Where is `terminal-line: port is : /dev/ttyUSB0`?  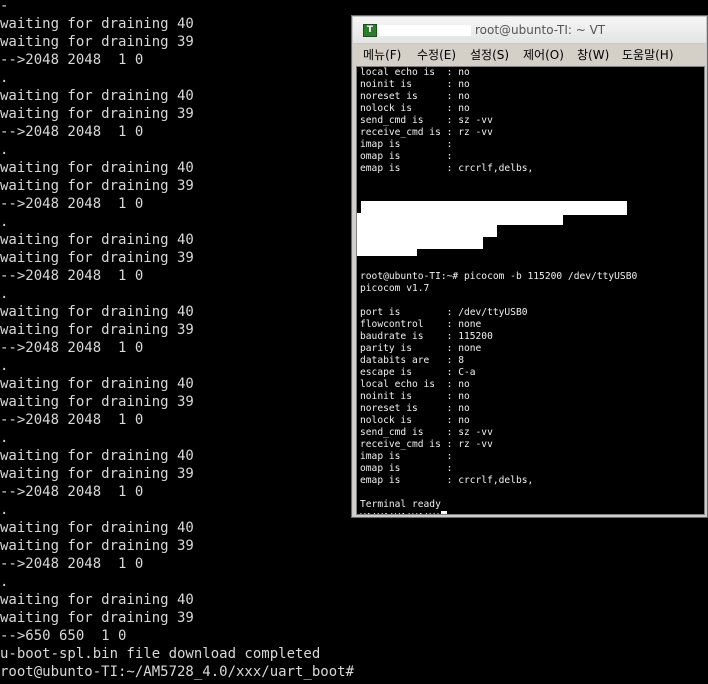 terminal-line: port is : /dev/ttyUSB0 is located at coordinates (444, 312).